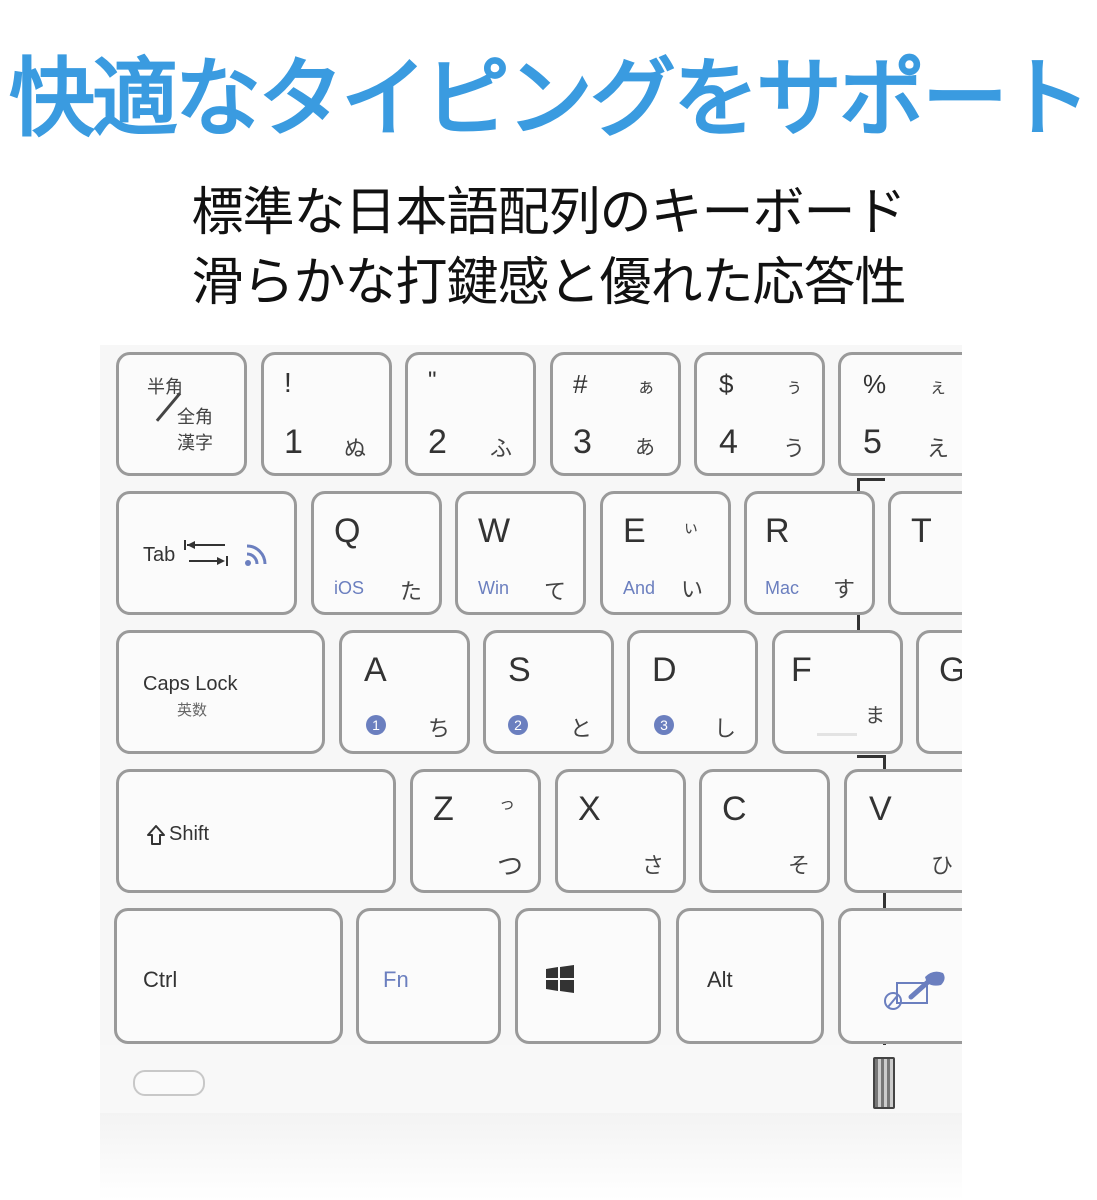 Image resolution: width=1097 pixels, height=1200 pixels. Describe the element at coordinates (880, 809) in the screenshot. I see `key-main-char: V` at that location.